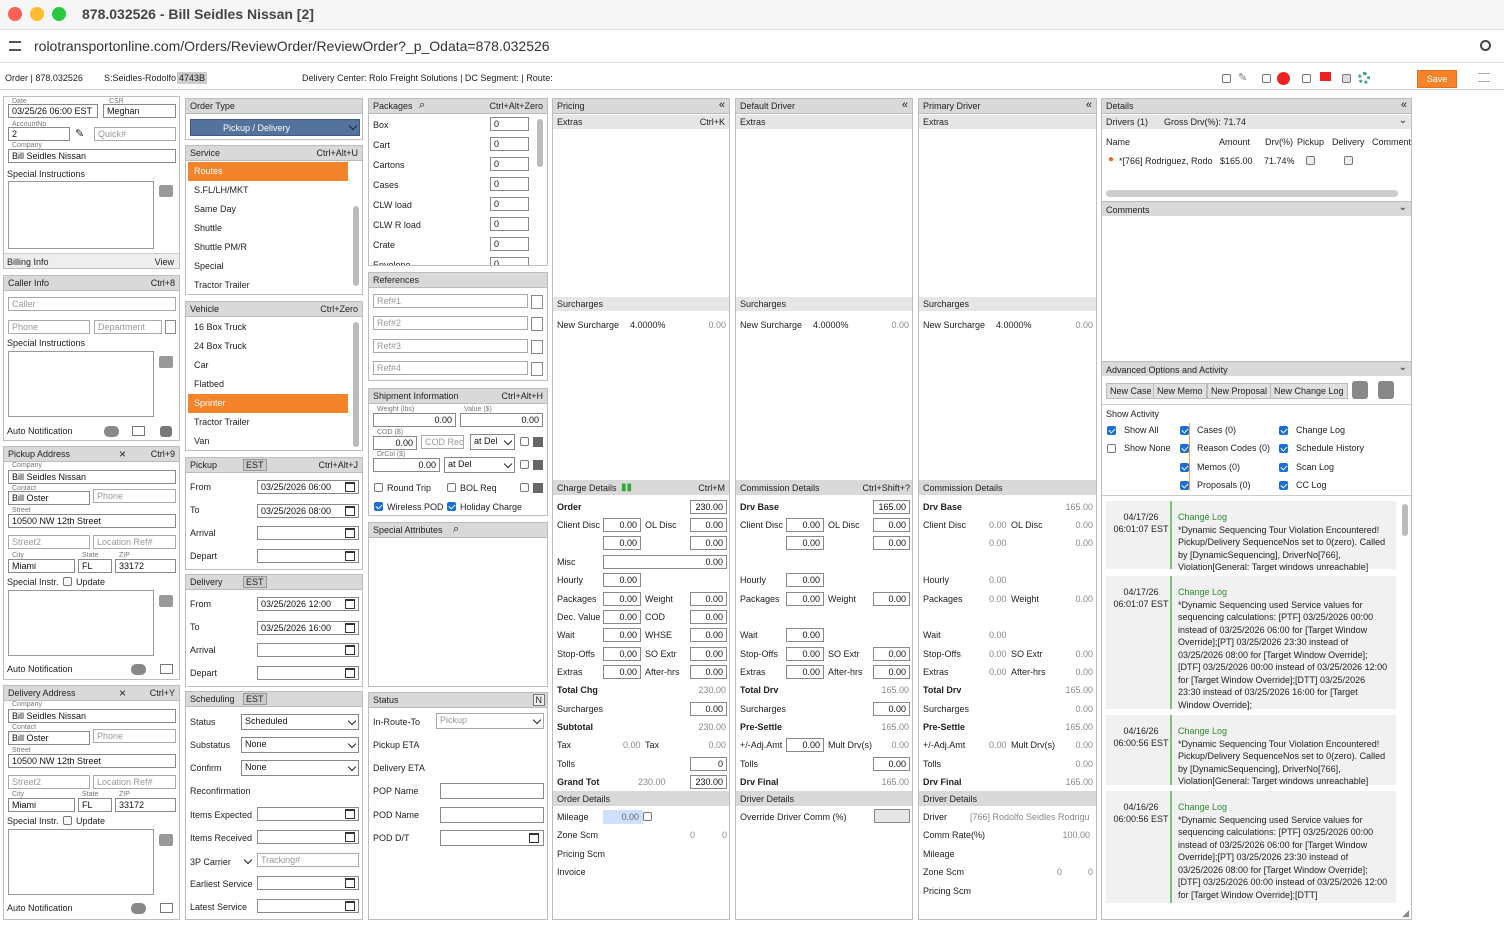 The image size is (1504, 945). I want to click on extra-checkbox, so click(524, 487).